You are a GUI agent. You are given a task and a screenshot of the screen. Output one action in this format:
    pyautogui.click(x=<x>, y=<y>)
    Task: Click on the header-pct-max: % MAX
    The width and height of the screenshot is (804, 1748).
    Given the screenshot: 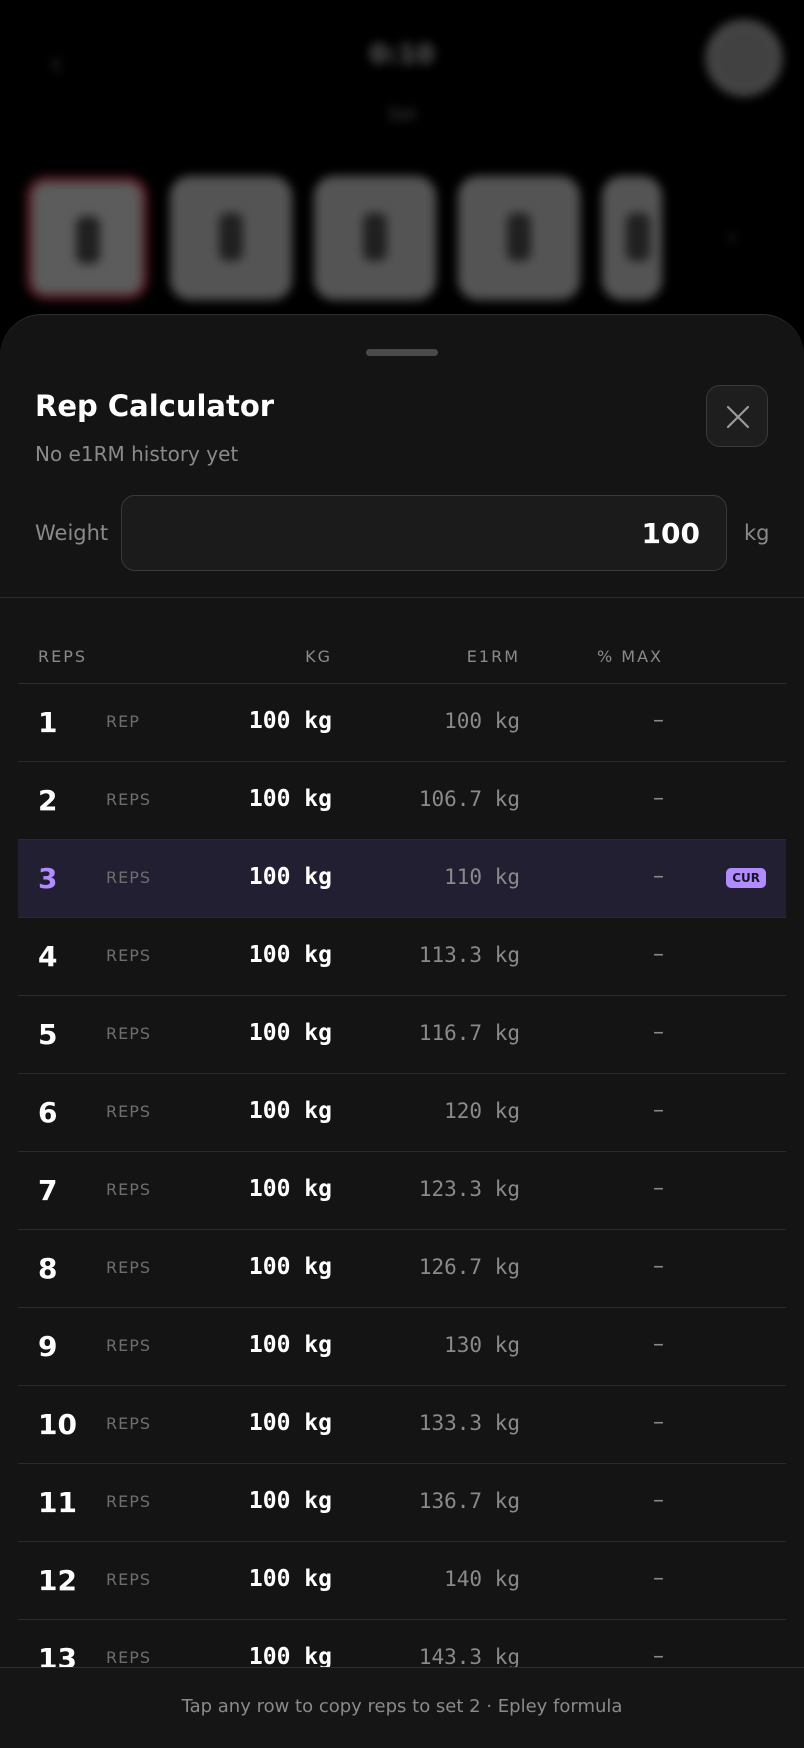 What is the action you would take?
    pyautogui.click(x=630, y=656)
    